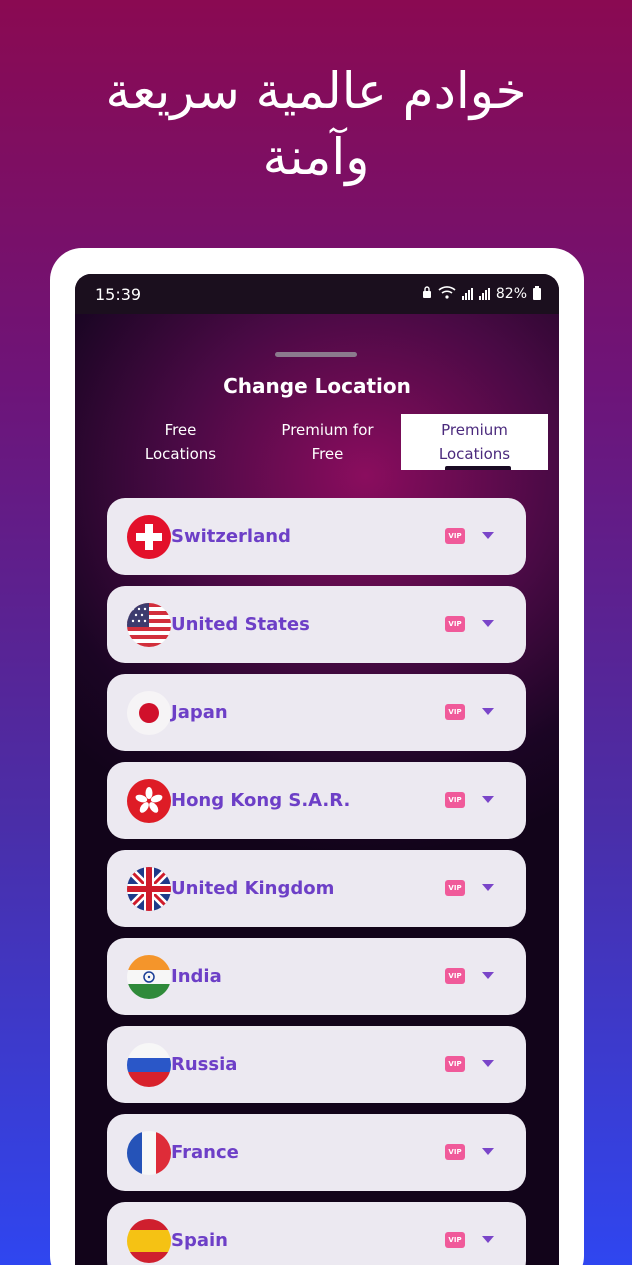 The width and height of the screenshot is (632, 1265). Describe the element at coordinates (196, 976) in the screenshot. I see `location-name: India` at that location.